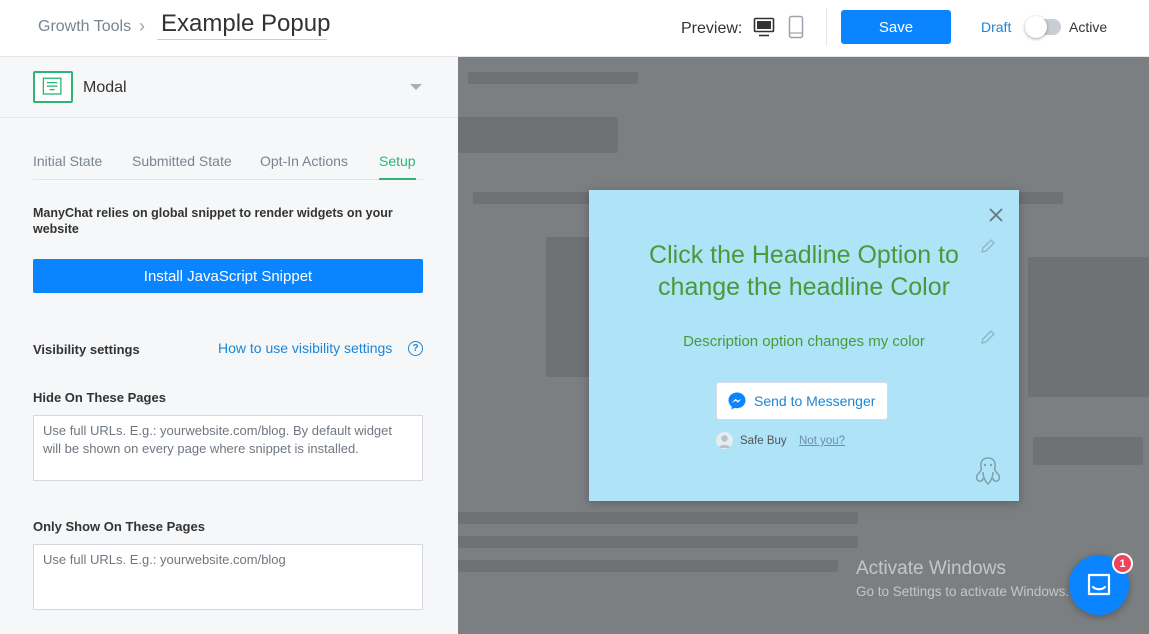 This screenshot has width=1149, height=634. I want to click on widget-type-label: Modal, so click(105, 87).